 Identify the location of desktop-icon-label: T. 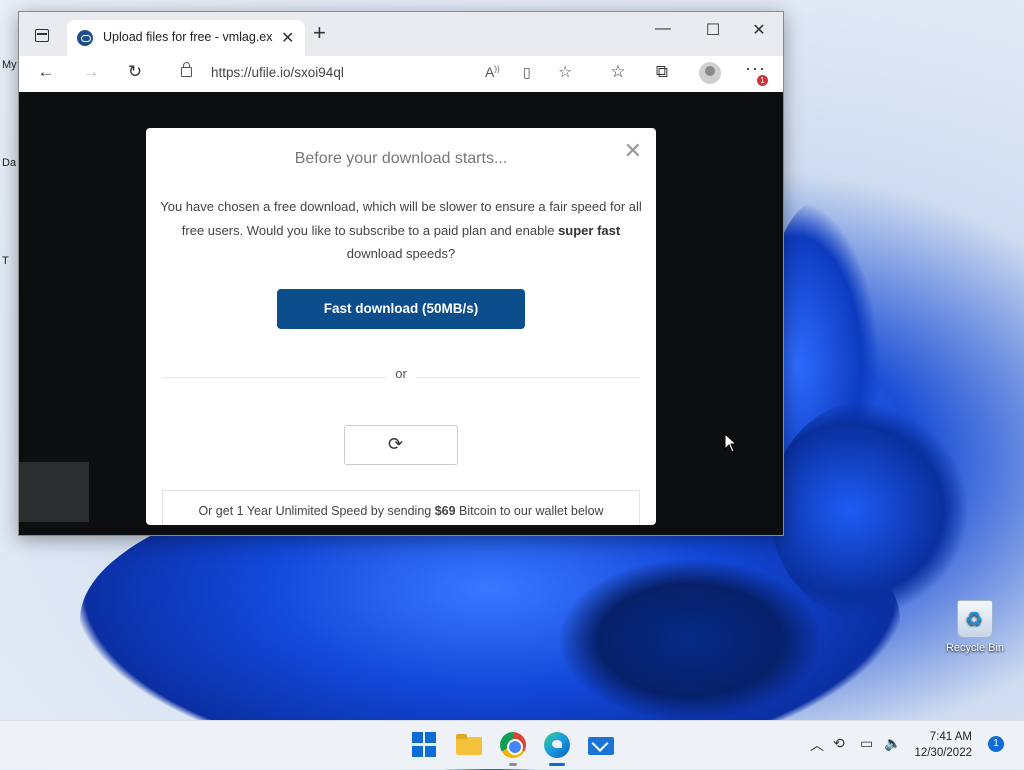
(5, 261).